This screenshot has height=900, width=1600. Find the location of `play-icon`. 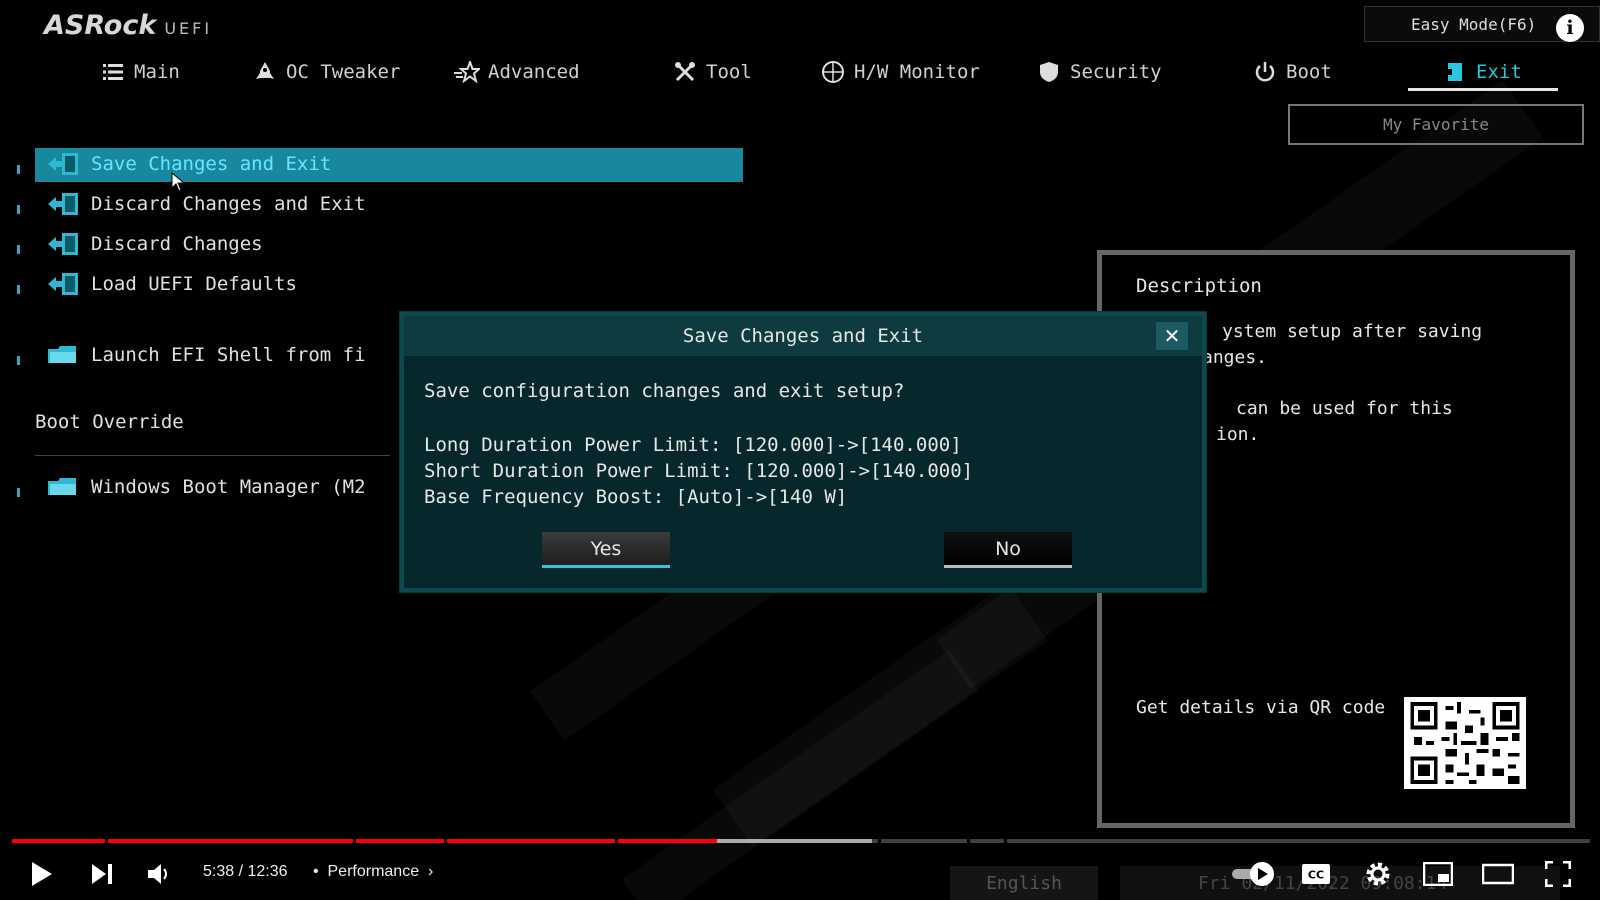

play-icon is located at coordinates (42, 874).